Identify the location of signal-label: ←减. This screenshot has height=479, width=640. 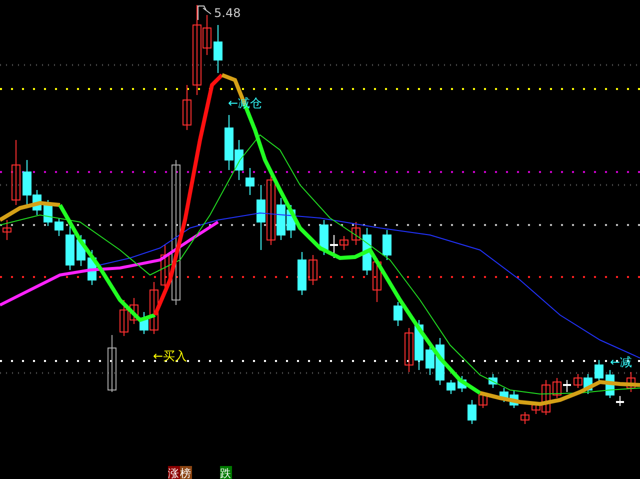
(621, 362).